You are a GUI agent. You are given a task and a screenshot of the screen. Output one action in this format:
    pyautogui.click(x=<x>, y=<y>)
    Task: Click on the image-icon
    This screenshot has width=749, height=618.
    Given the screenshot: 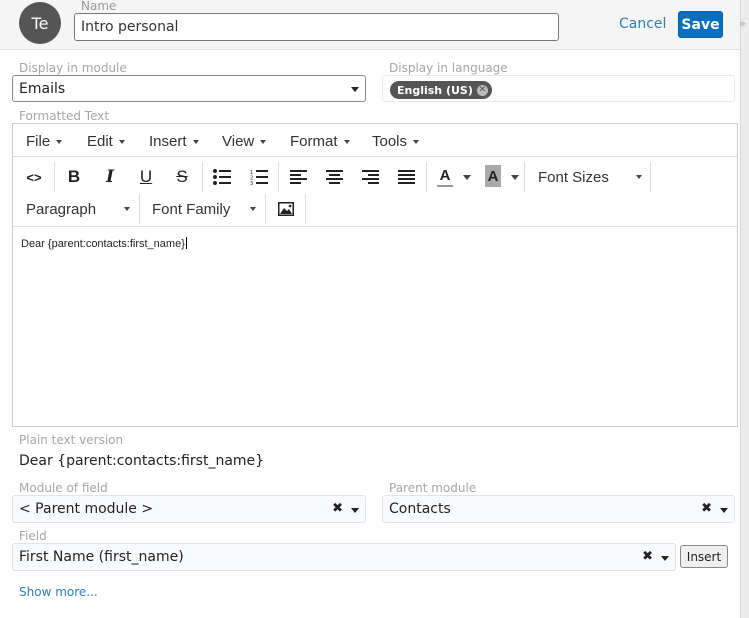 What is the action you would take?
    pyautogui.click(x=286, y=209)
    